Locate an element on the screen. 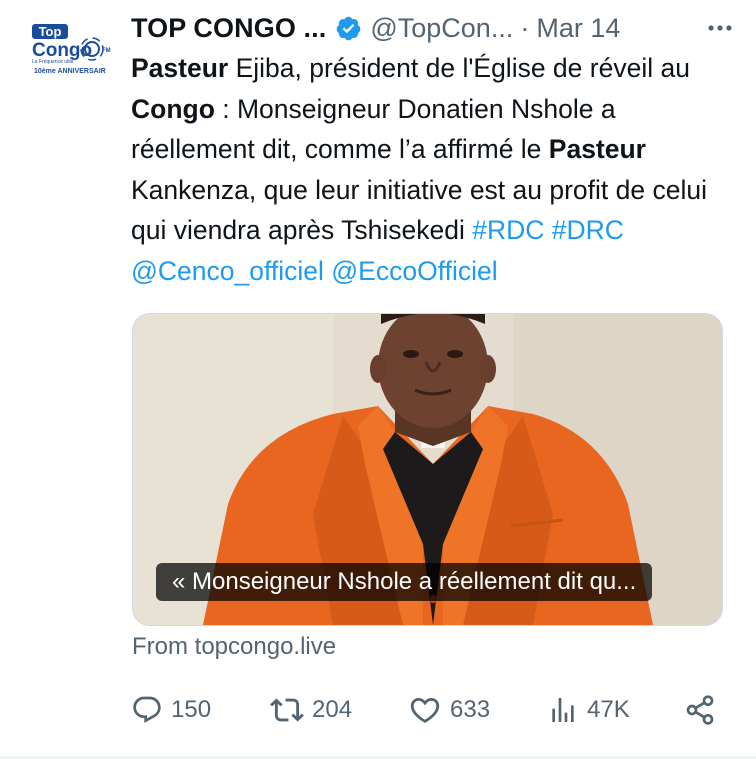 Image resolution: width=756 pixels, height=759 pixels. reply-button: 150 is located at coordinates (171, 710).